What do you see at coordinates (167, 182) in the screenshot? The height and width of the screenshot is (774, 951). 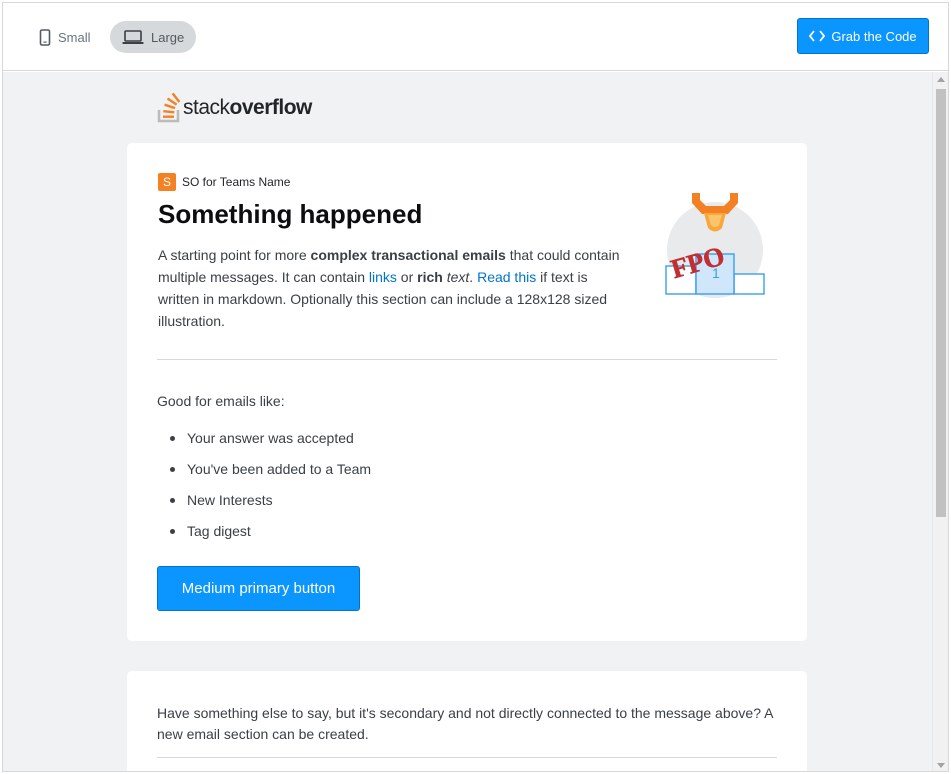 I see `team-badge: S` at bounding box center [167, 182].